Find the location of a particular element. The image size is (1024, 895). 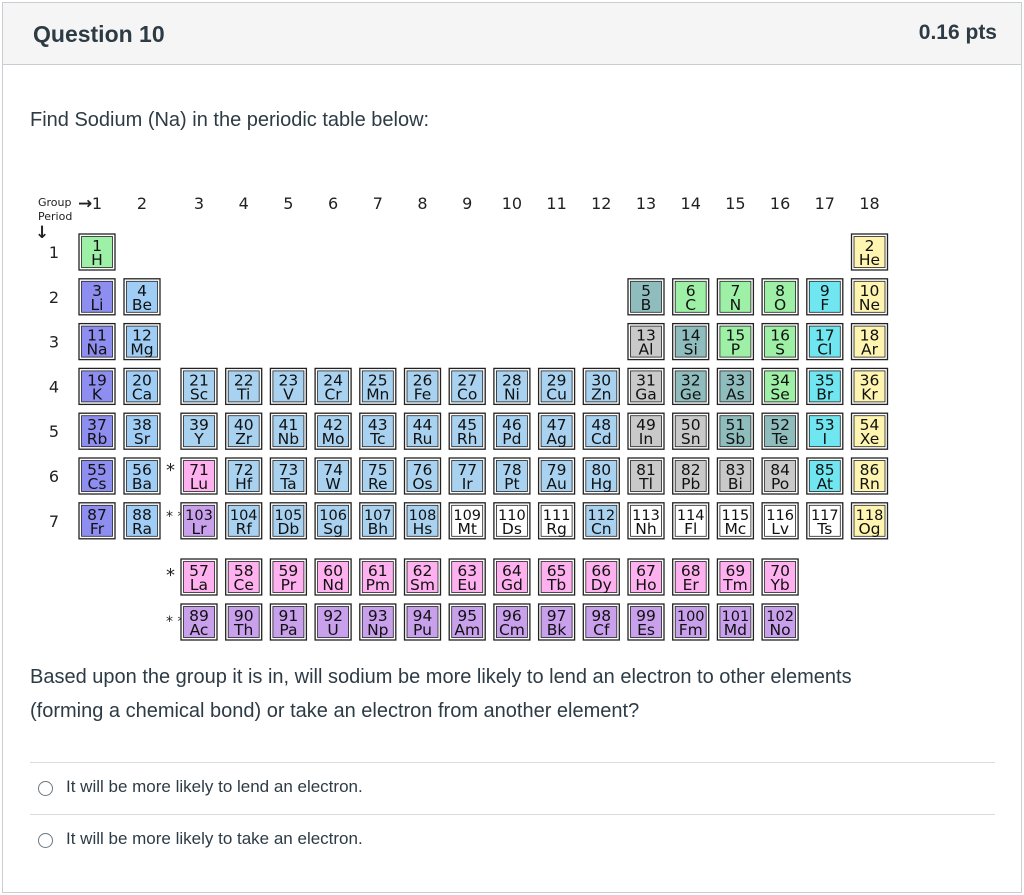

element-symbol: As is located at coordinates (735, 394).